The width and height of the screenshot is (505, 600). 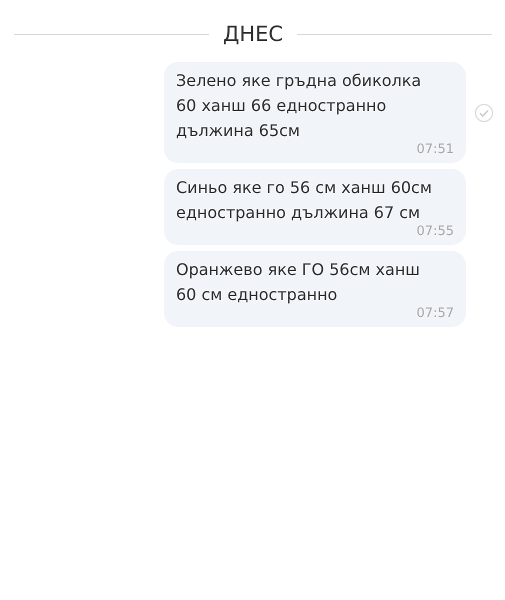 I want to click on message-text: Оранжево яке ГО 56см ханш, so click(x=298, y=270).